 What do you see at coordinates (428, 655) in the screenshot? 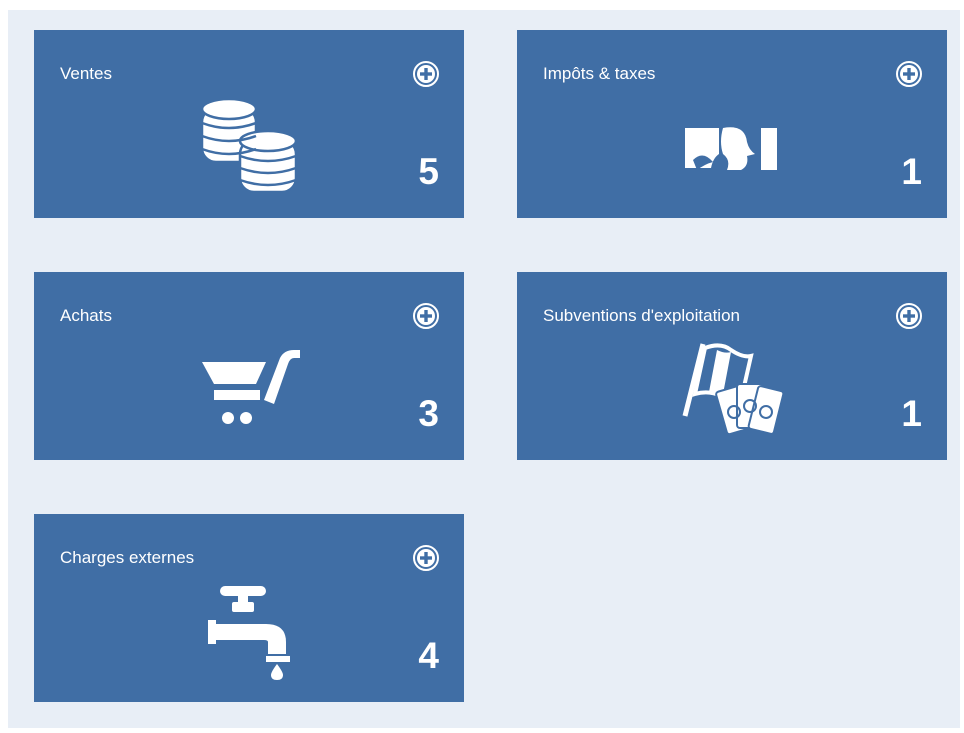
I see `tile-count: 4` at bounding box center [428, 655].